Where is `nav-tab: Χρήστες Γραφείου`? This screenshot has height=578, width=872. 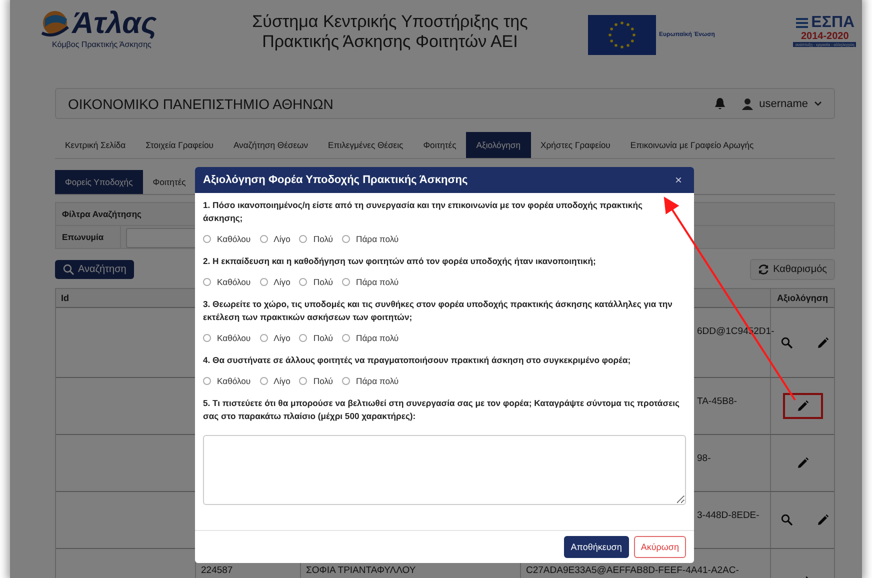 nav-tab: Χρήστες Γραφείου is located at coordinates (575, 145).